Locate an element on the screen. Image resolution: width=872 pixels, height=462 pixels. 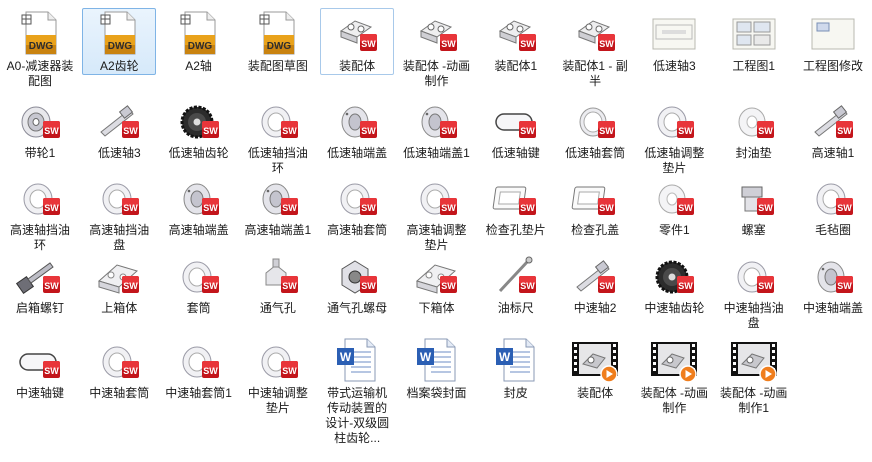
file-item-label: 检查孔盖 is located at coordinates (595, 230).